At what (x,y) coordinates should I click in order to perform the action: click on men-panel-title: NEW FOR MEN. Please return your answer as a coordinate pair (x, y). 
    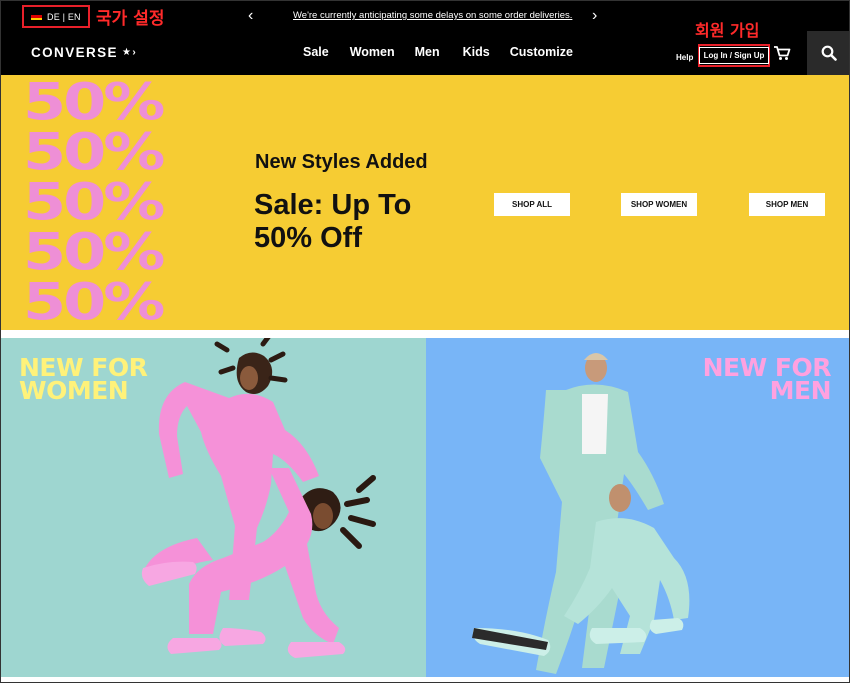
    Looking at the image, I should click on (767, 380).